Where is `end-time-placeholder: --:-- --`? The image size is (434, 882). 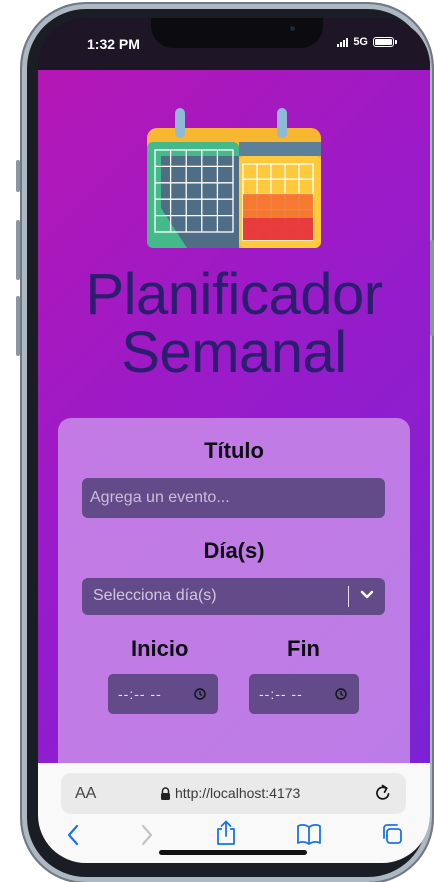 end-time-placeholder: --:-- -- is located at coordinates (281, 694).